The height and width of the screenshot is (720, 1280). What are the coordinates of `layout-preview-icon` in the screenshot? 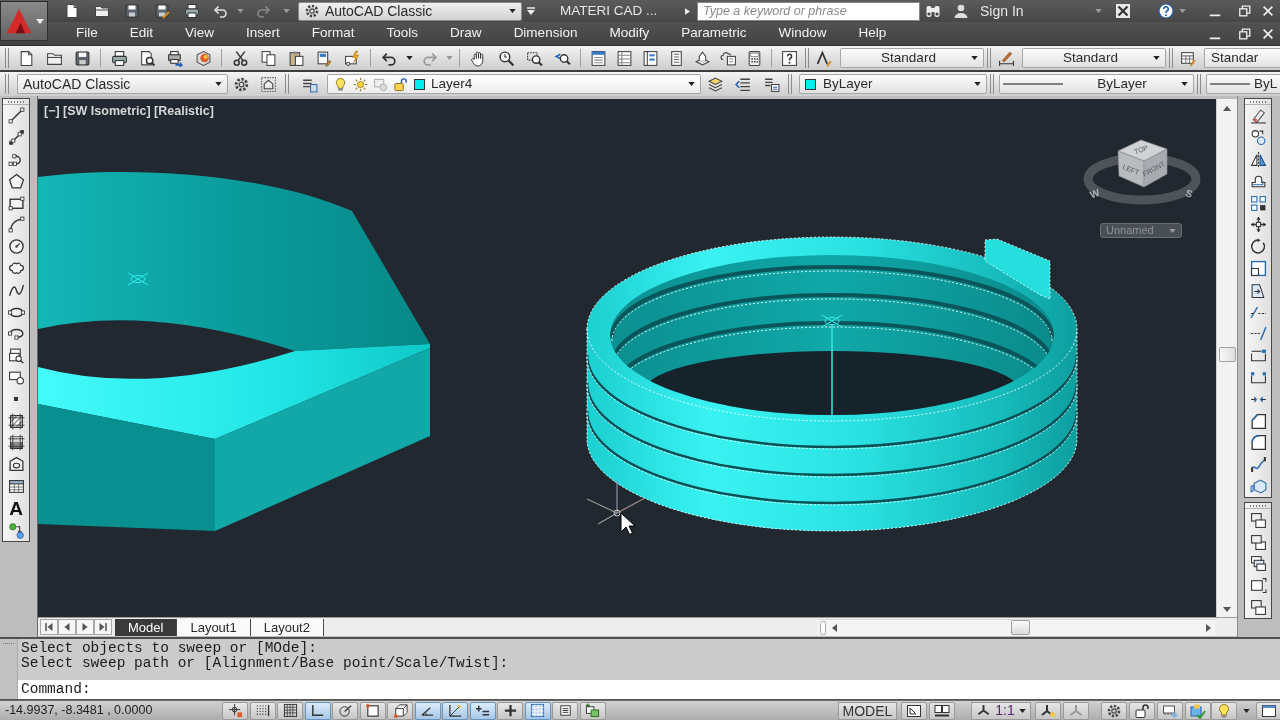 It's located at (914, 710).